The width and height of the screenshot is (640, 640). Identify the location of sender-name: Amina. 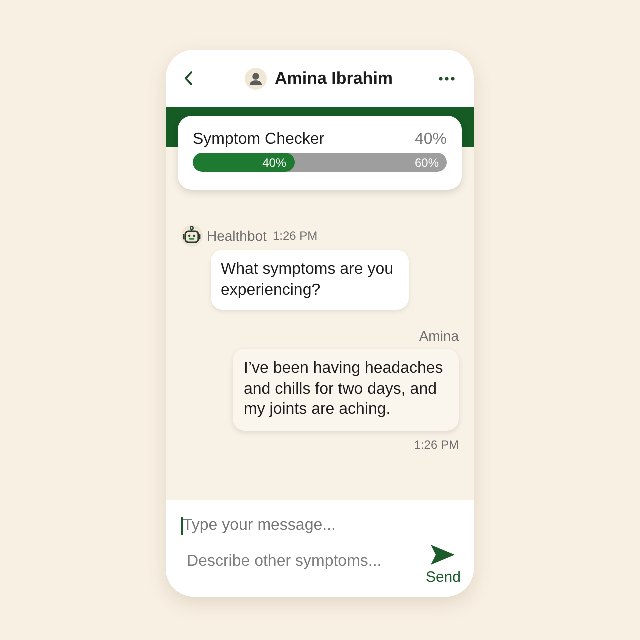
(439, 335).